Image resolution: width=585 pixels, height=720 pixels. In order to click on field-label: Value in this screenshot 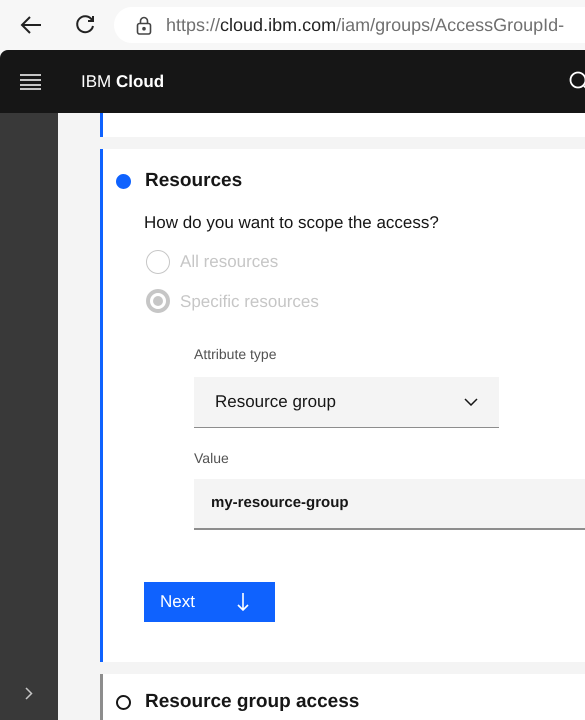, I will do `click(212, 458)`.